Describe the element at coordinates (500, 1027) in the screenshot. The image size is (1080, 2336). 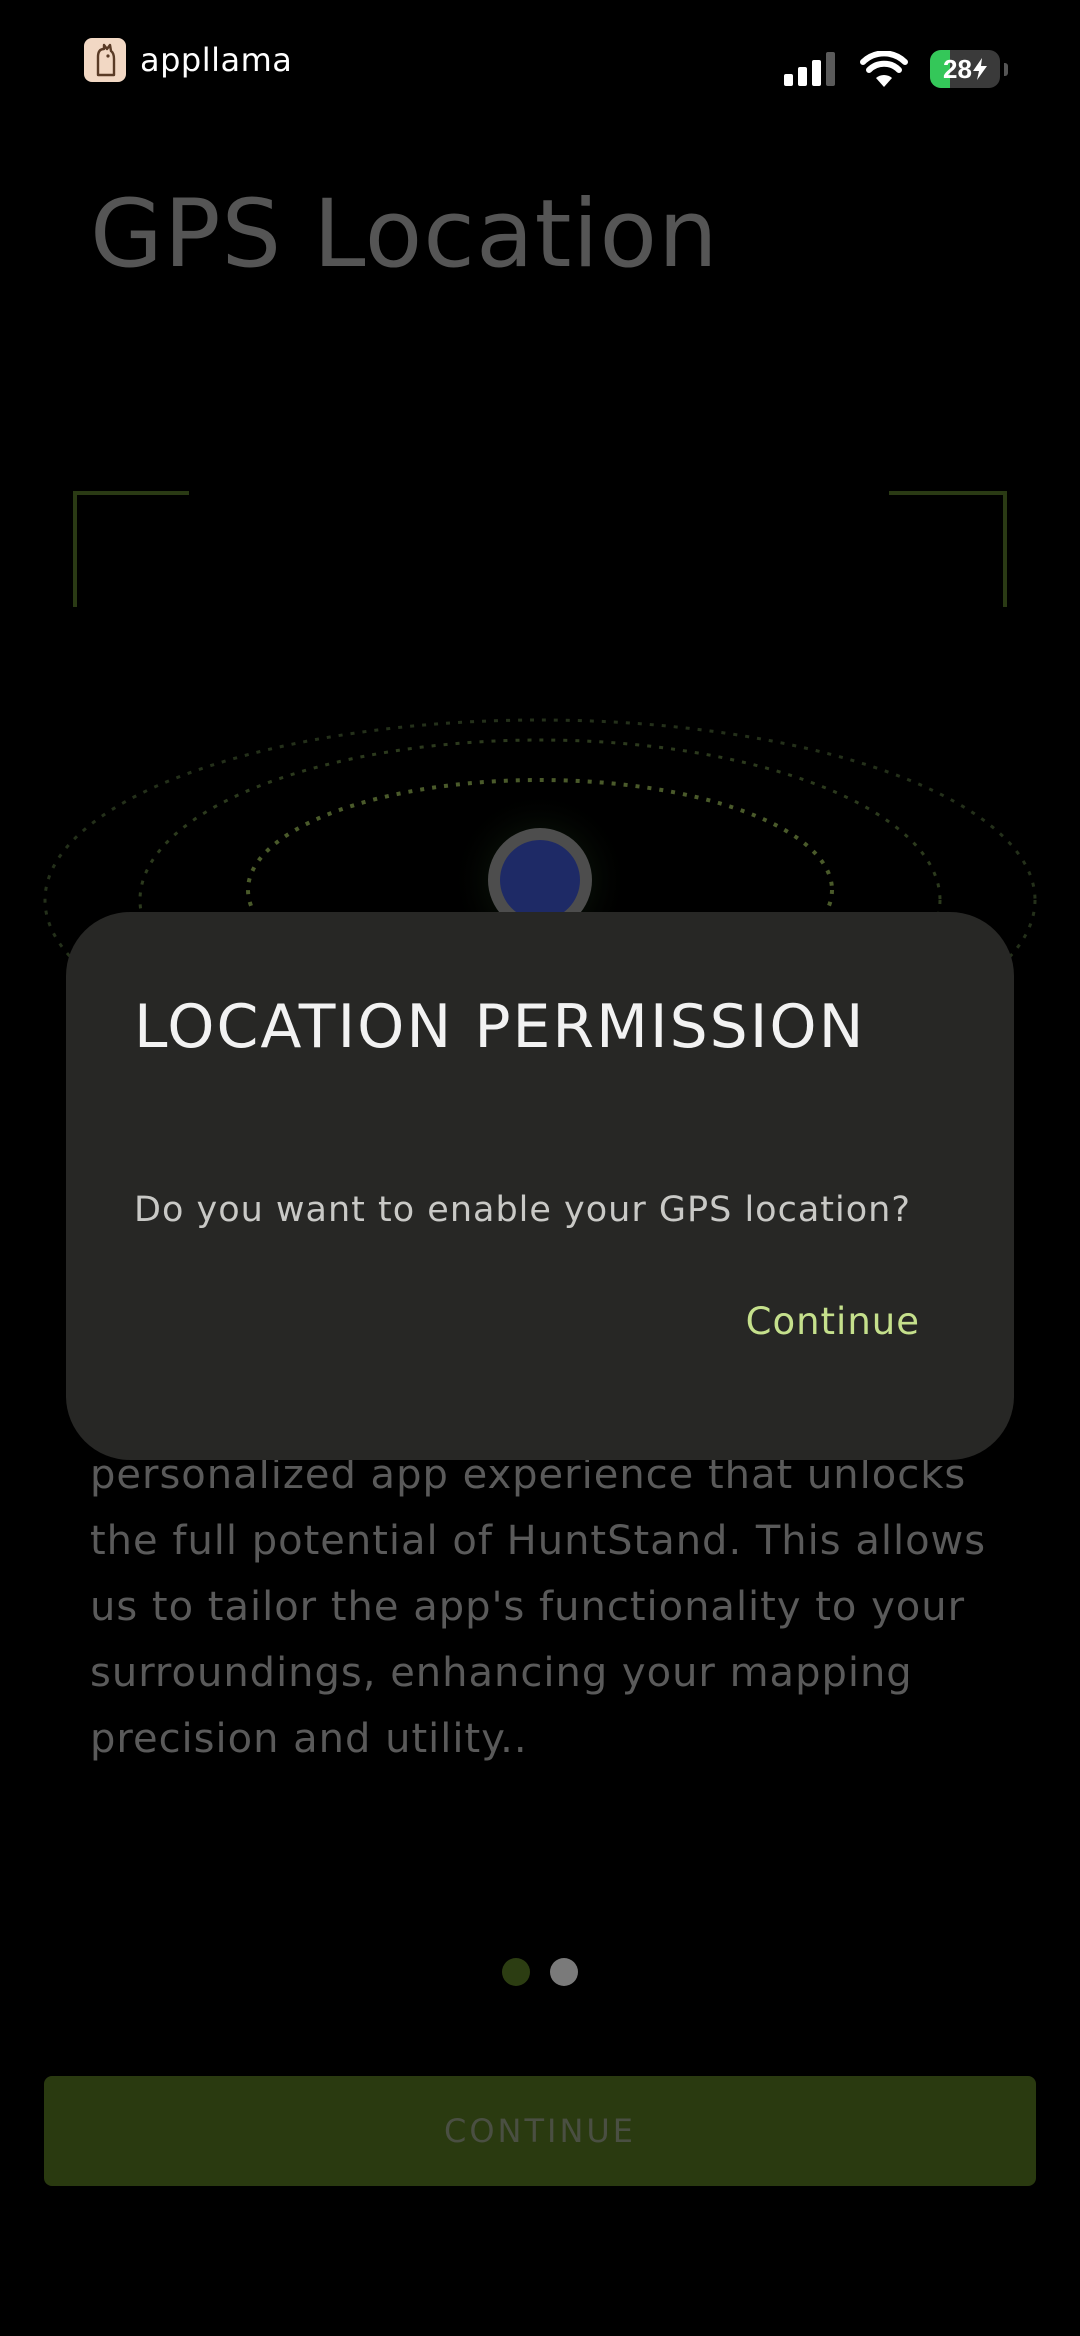
I see `dialog-title: LOCATION PERMISSION` at that location.